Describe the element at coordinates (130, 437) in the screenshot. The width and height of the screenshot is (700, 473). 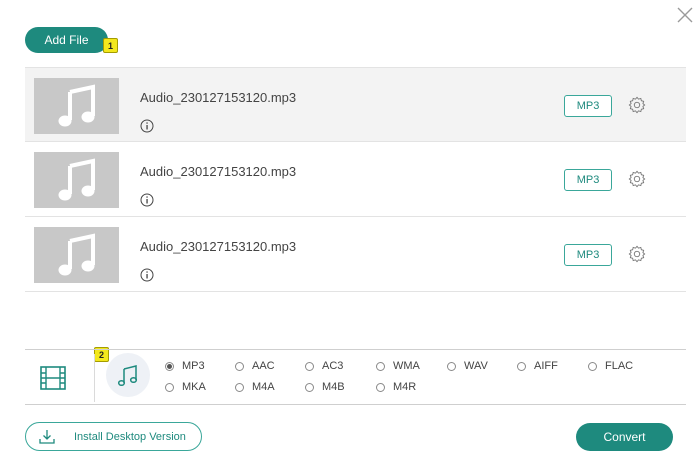
I see `install-desktop-label: Install Desktop Version` at that location.